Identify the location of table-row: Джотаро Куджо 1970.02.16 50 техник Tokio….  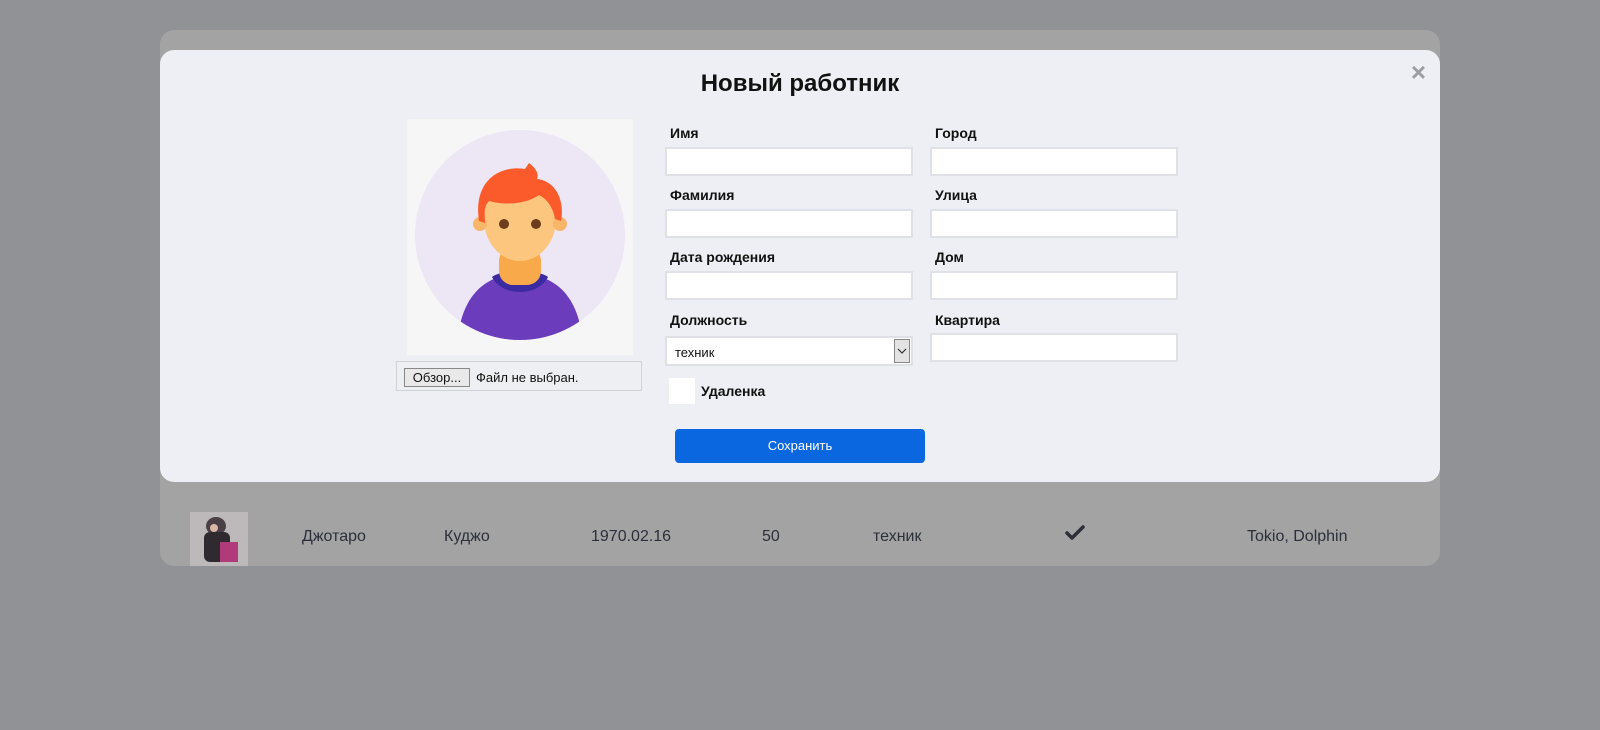
(800, 540).